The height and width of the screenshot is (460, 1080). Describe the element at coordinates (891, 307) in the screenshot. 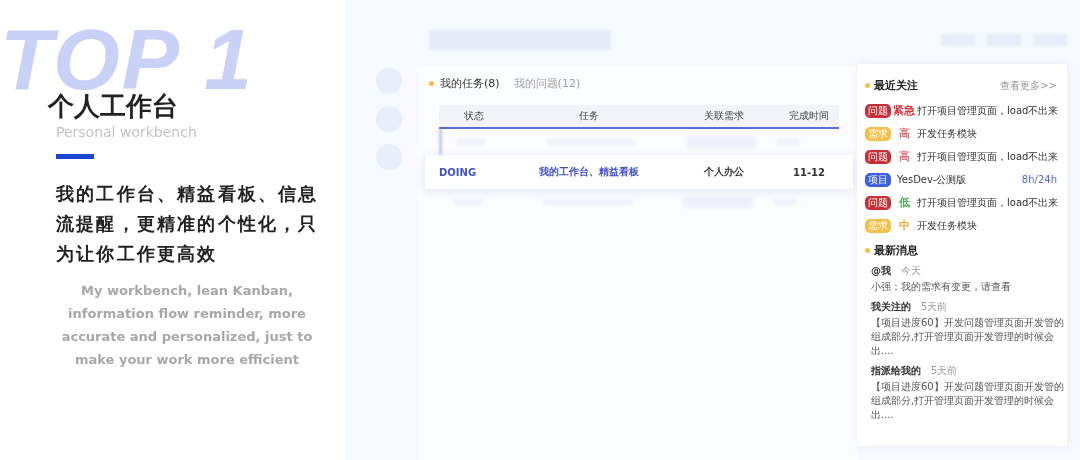

I see `message-source: 我关注的` at that location.